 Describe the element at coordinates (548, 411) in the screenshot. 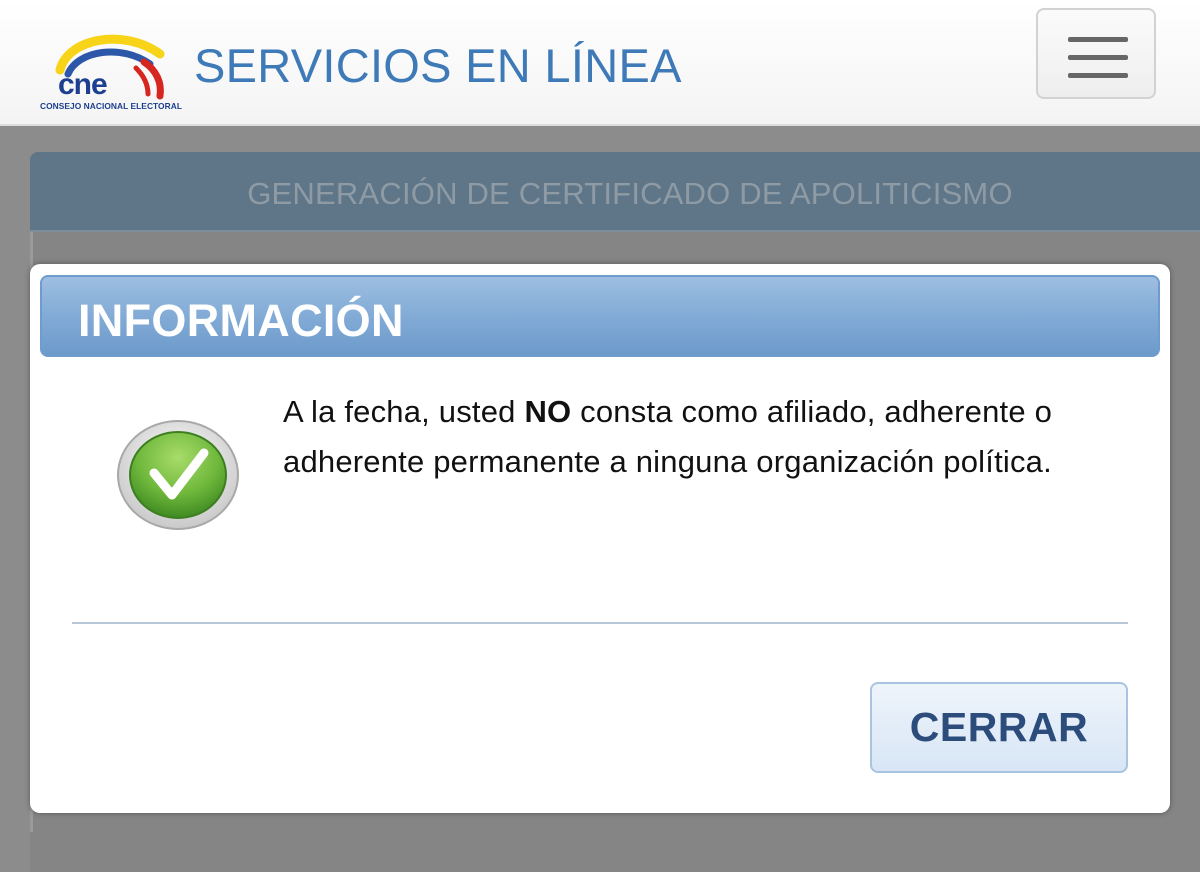

I see `message-emphasis: NO` at that location.